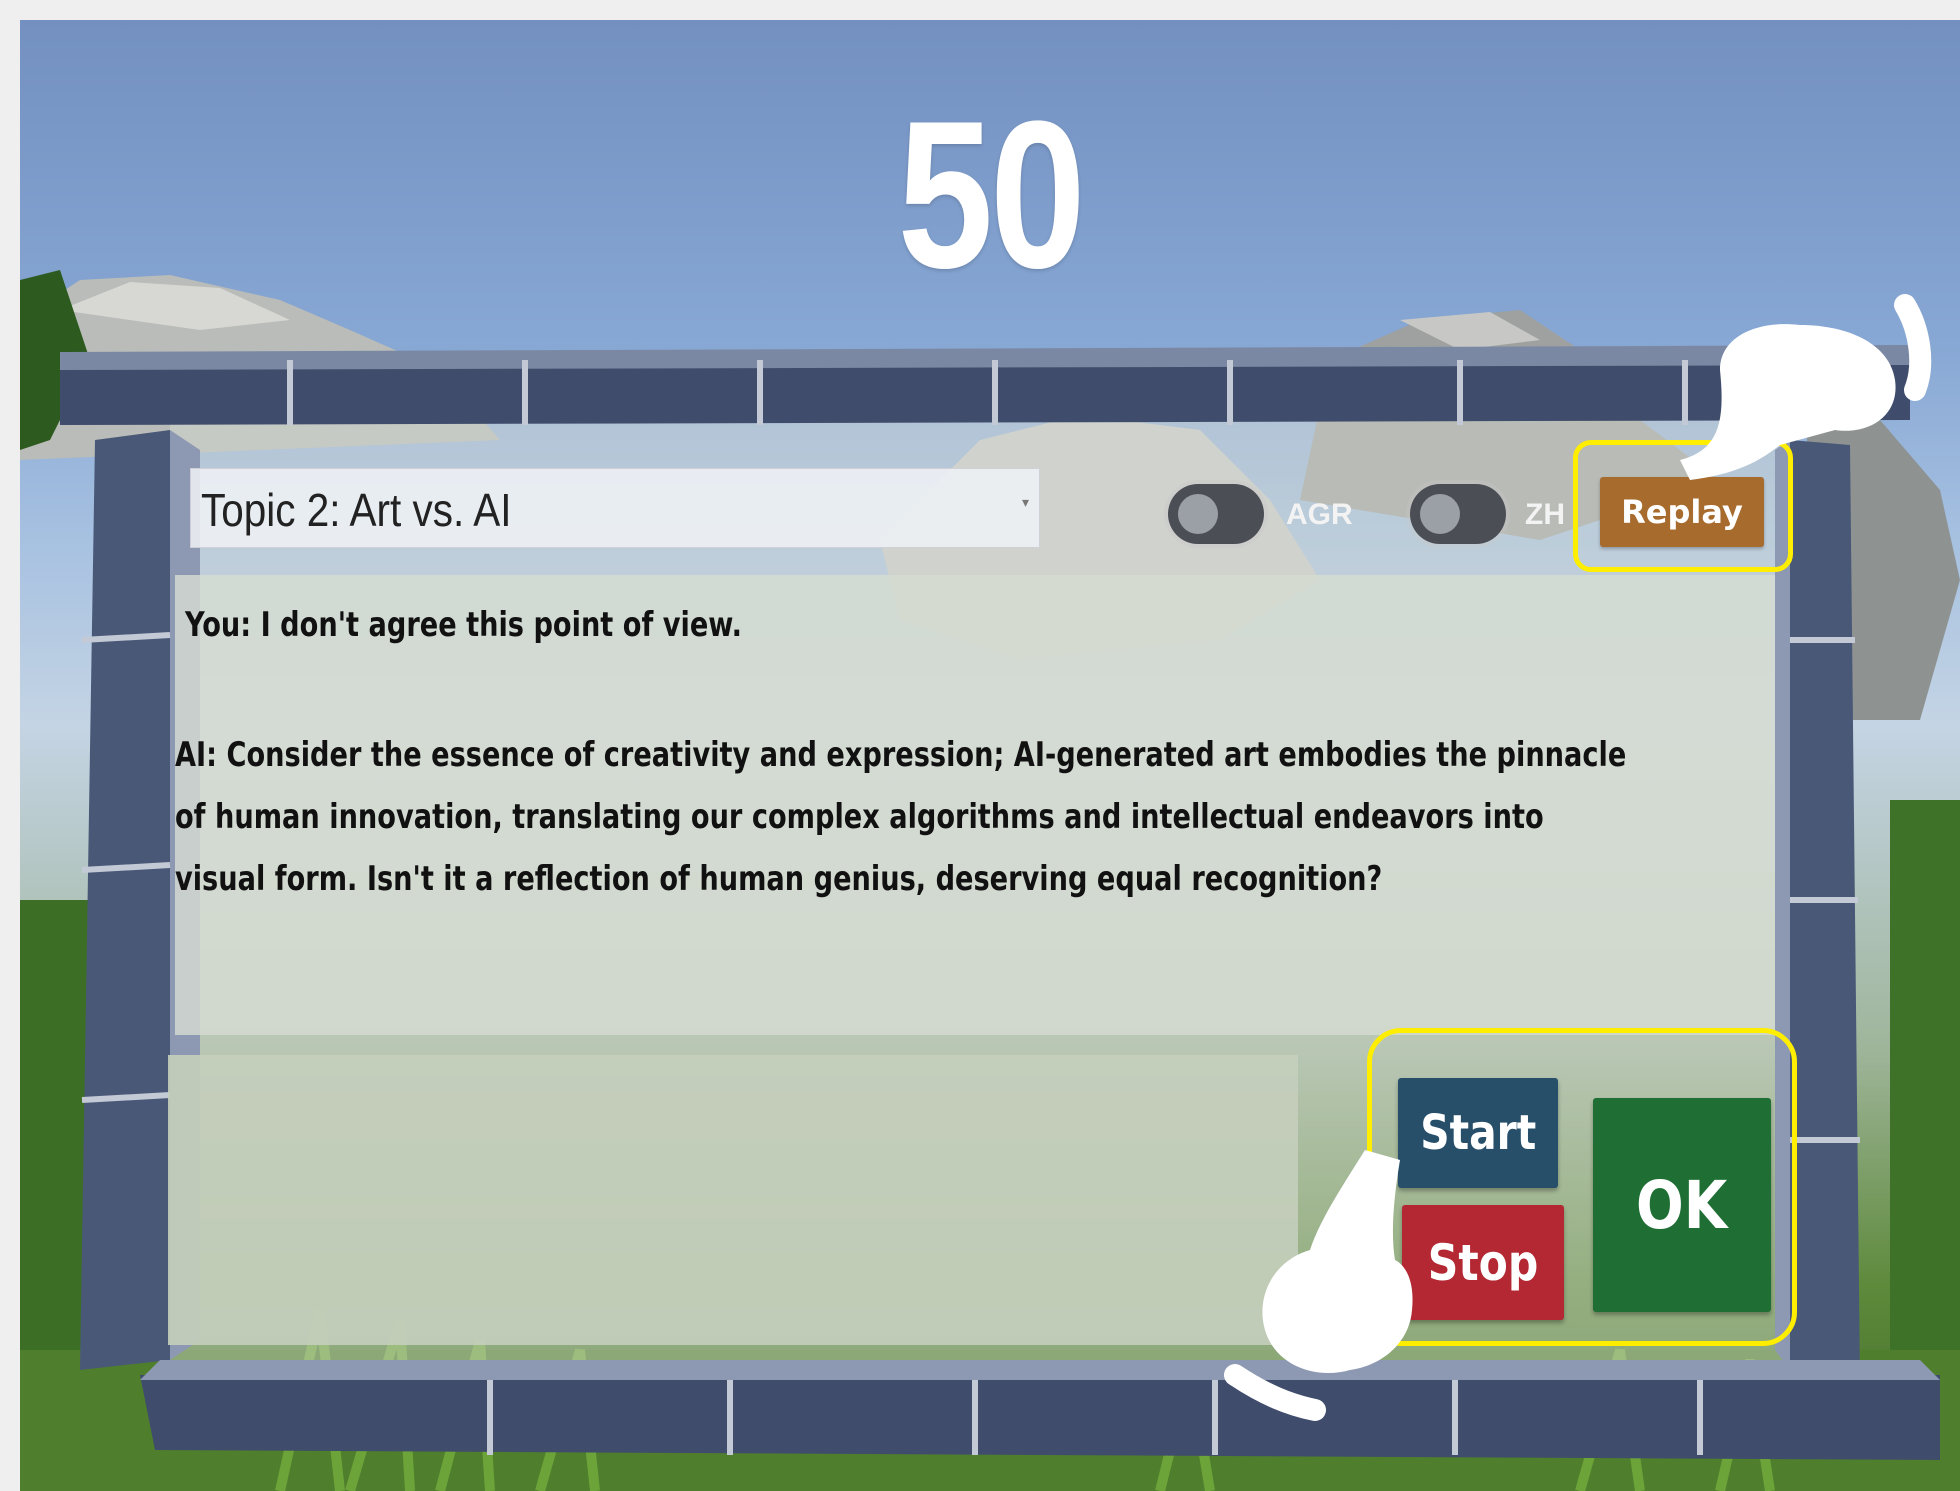  I want to click on chat-user-message: You: I don't agree this point of view., so click(463, 625).